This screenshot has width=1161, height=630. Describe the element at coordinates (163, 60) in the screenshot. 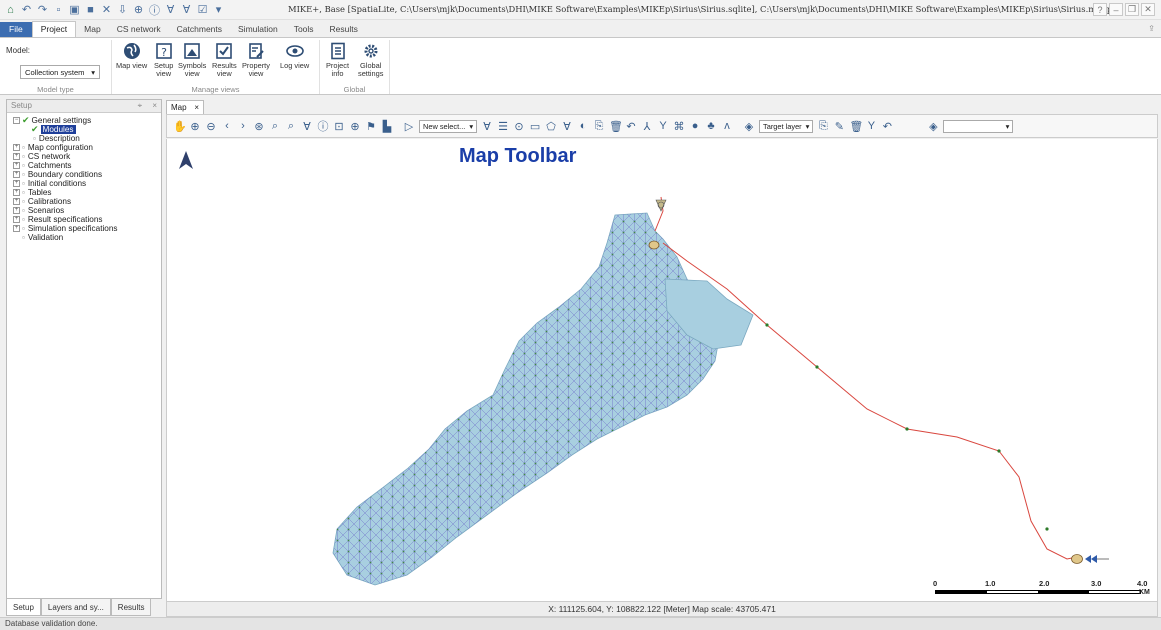

I see `setup-view-button: ? Setup view` at that location.